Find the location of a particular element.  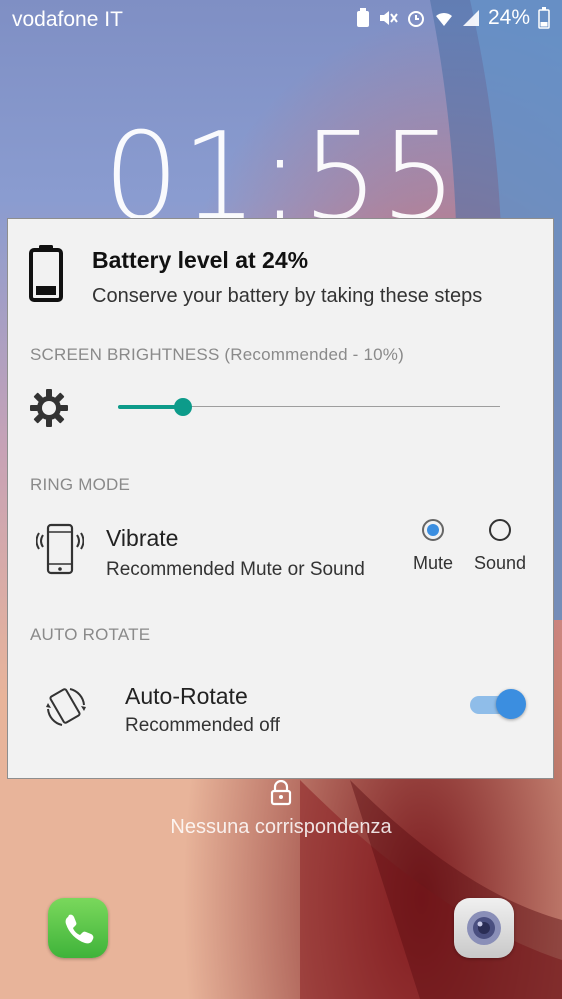

auto-rotate-recommendation: Recommended off is located at coordinates (202, 725).